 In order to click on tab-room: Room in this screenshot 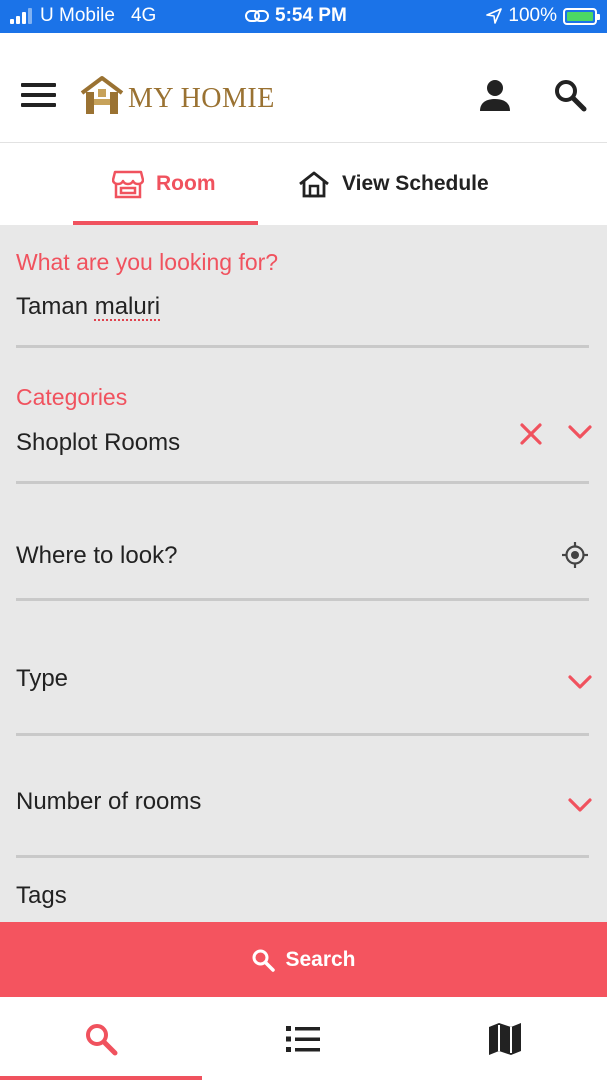, I will do `click(164, 184)`.